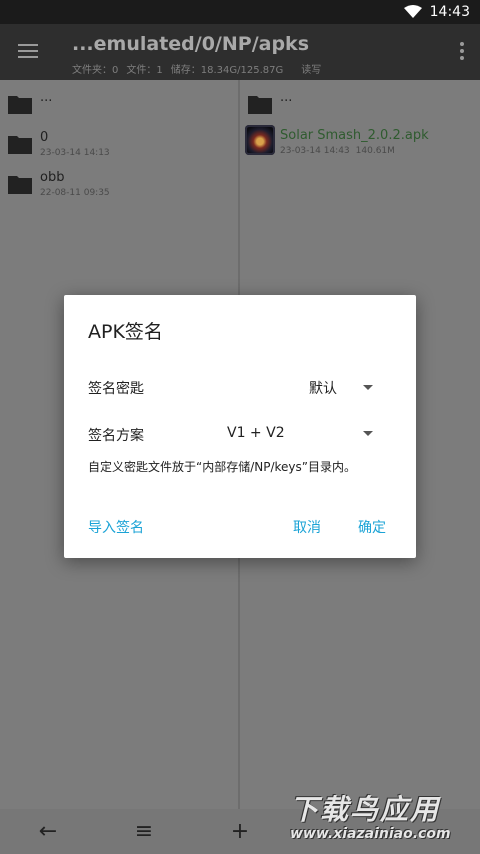 The image size is (480, 854). I want to click on sign-key-select: 默认, so click(323, 388).